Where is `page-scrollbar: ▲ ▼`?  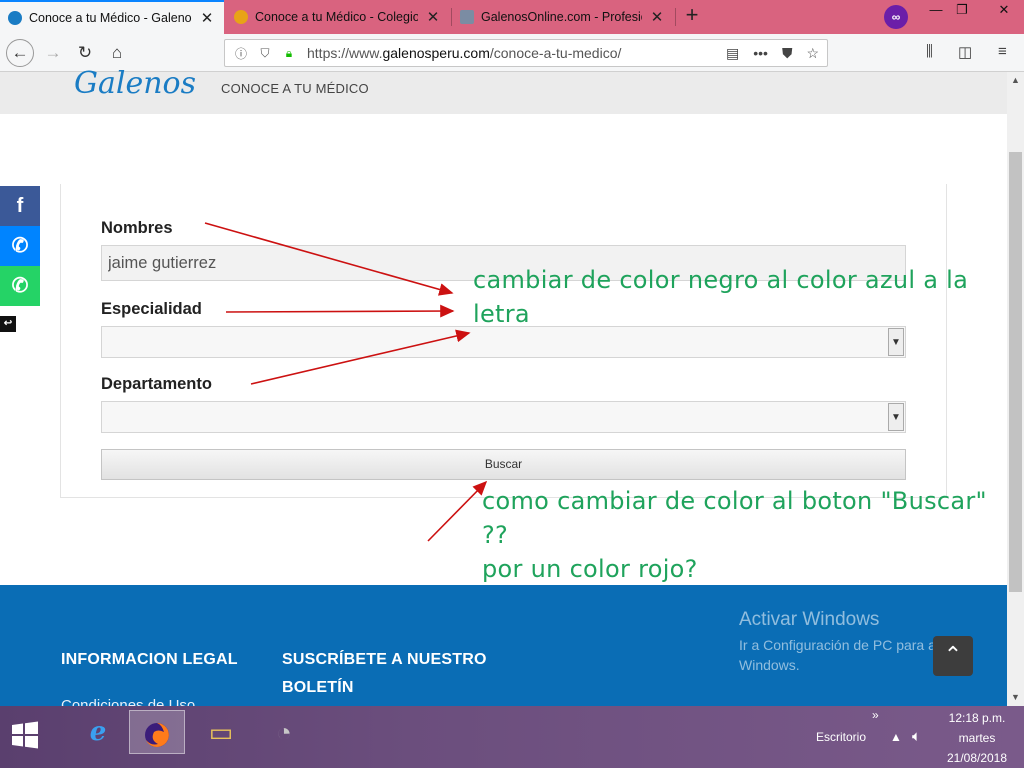 page-scrollbar: ▲ ▼ is located at coordinates (1015, 389).